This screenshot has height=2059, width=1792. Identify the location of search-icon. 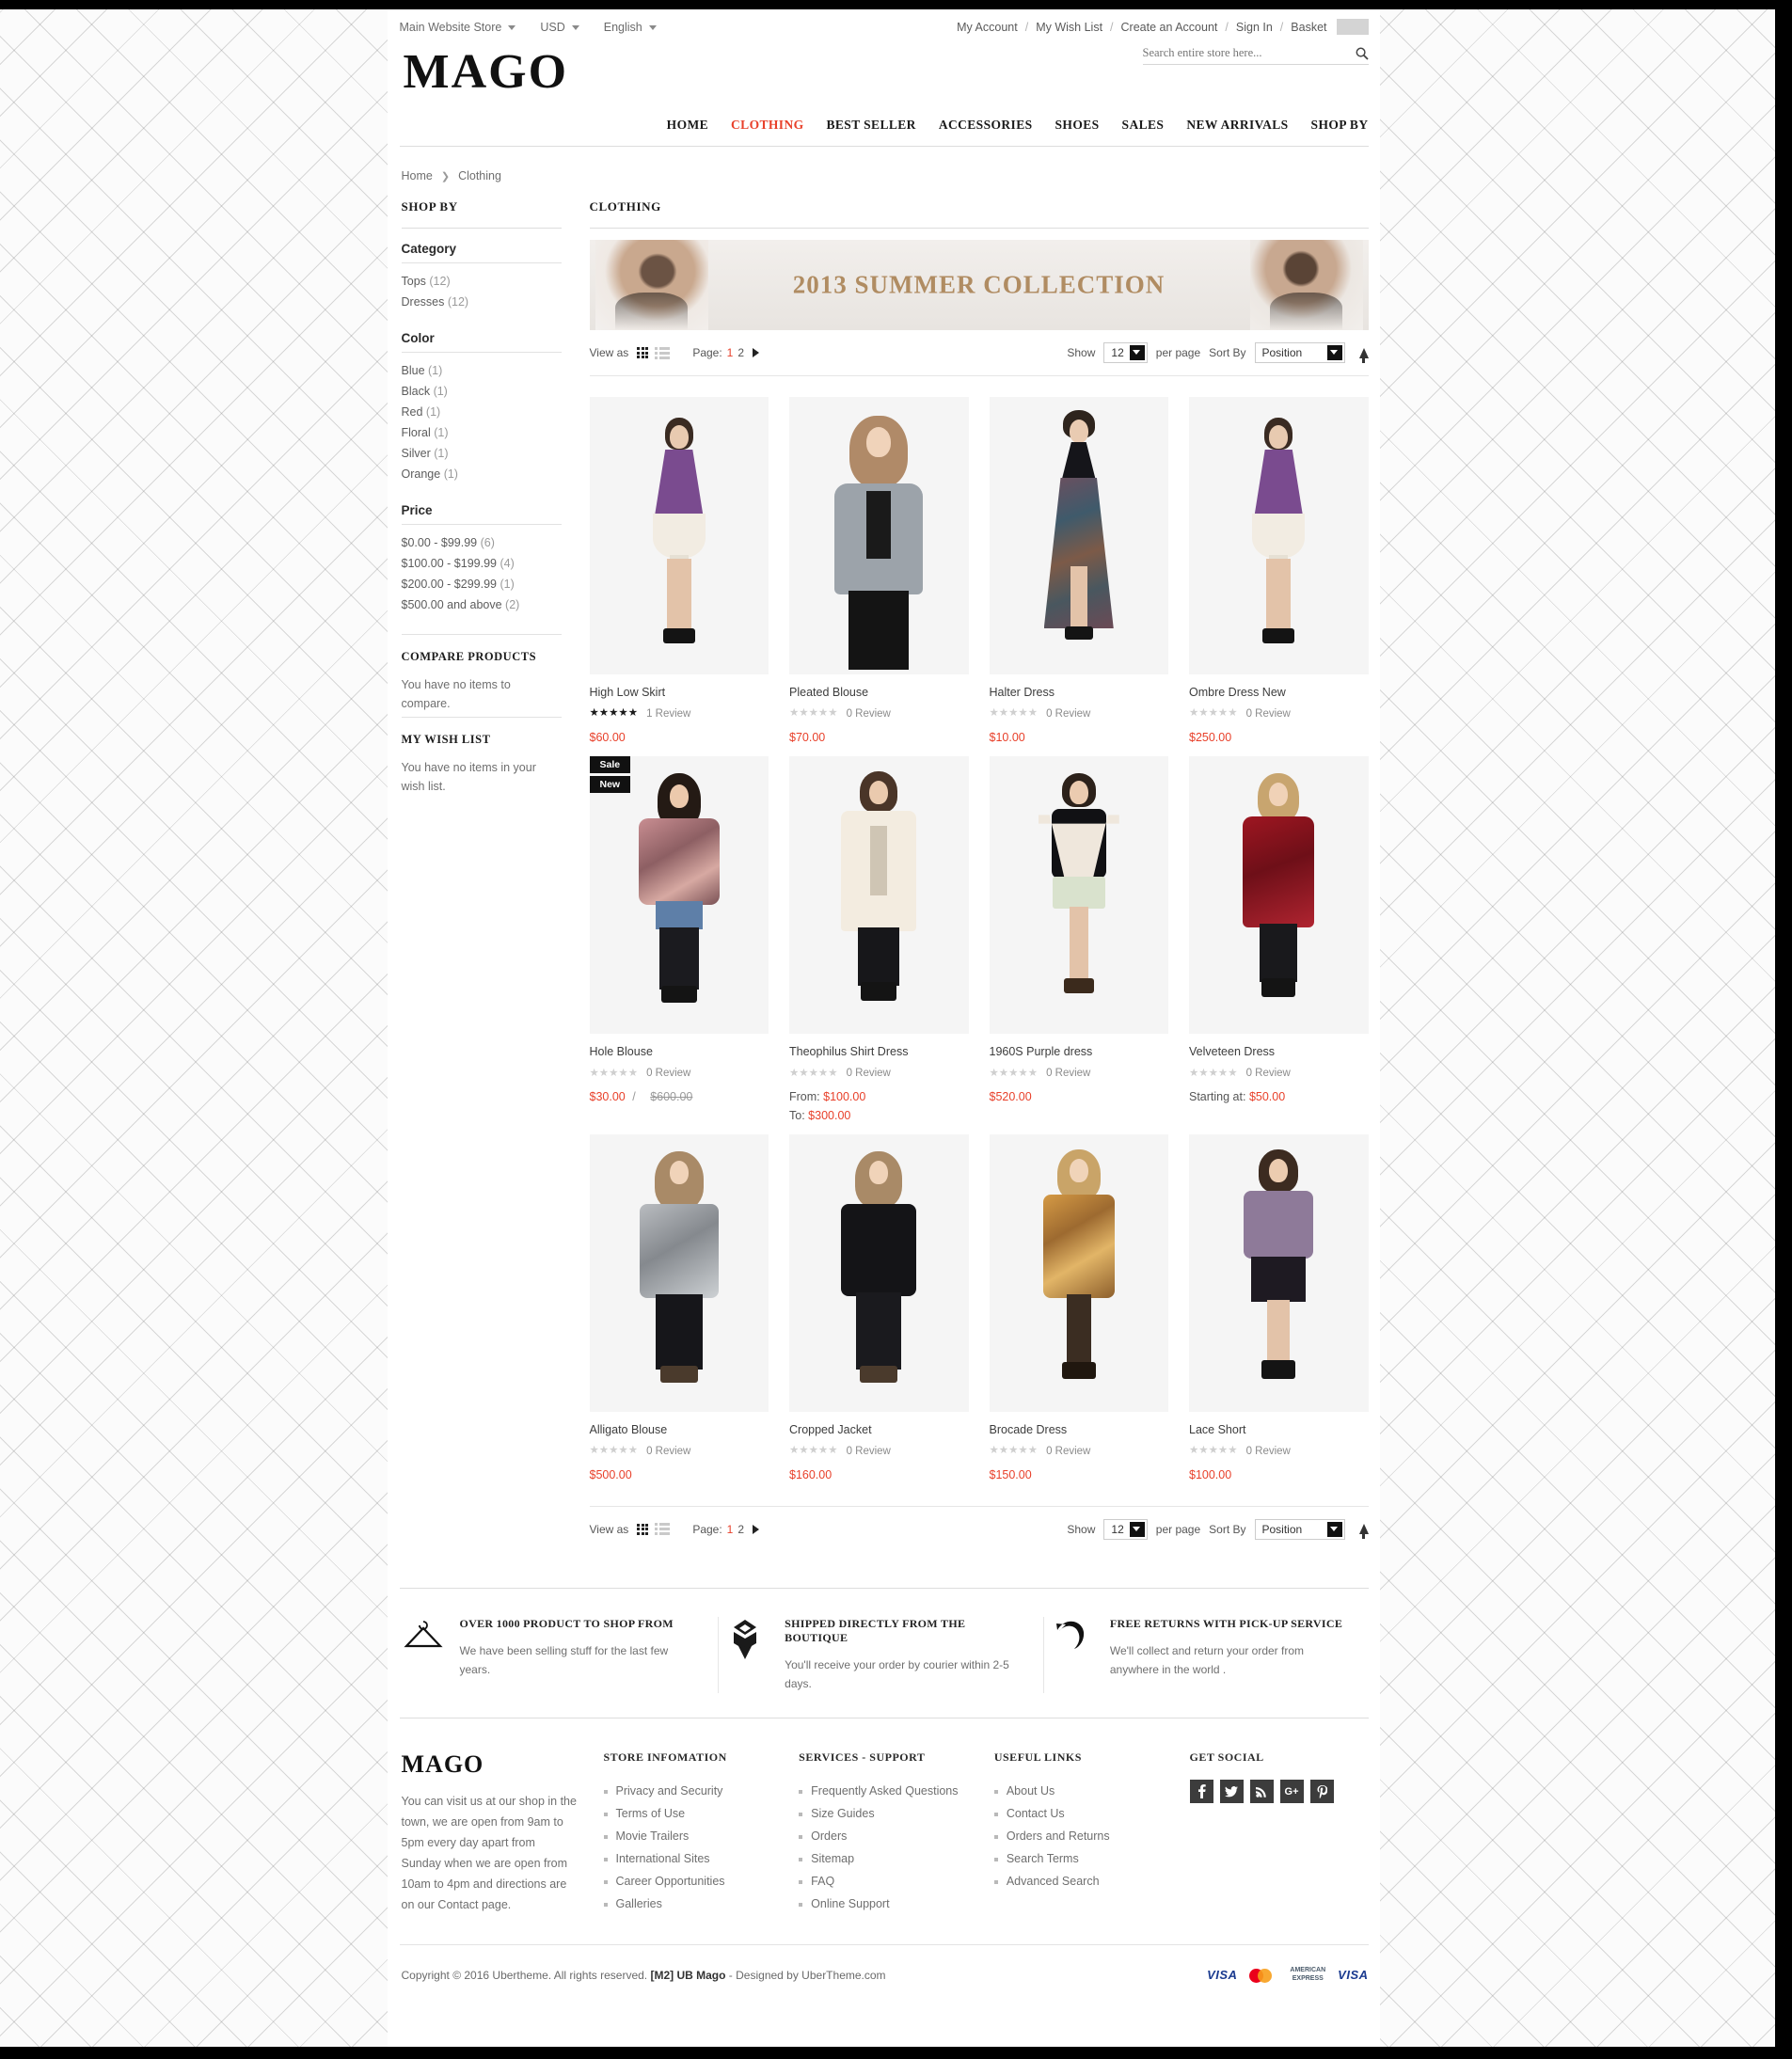
(1363, 53).